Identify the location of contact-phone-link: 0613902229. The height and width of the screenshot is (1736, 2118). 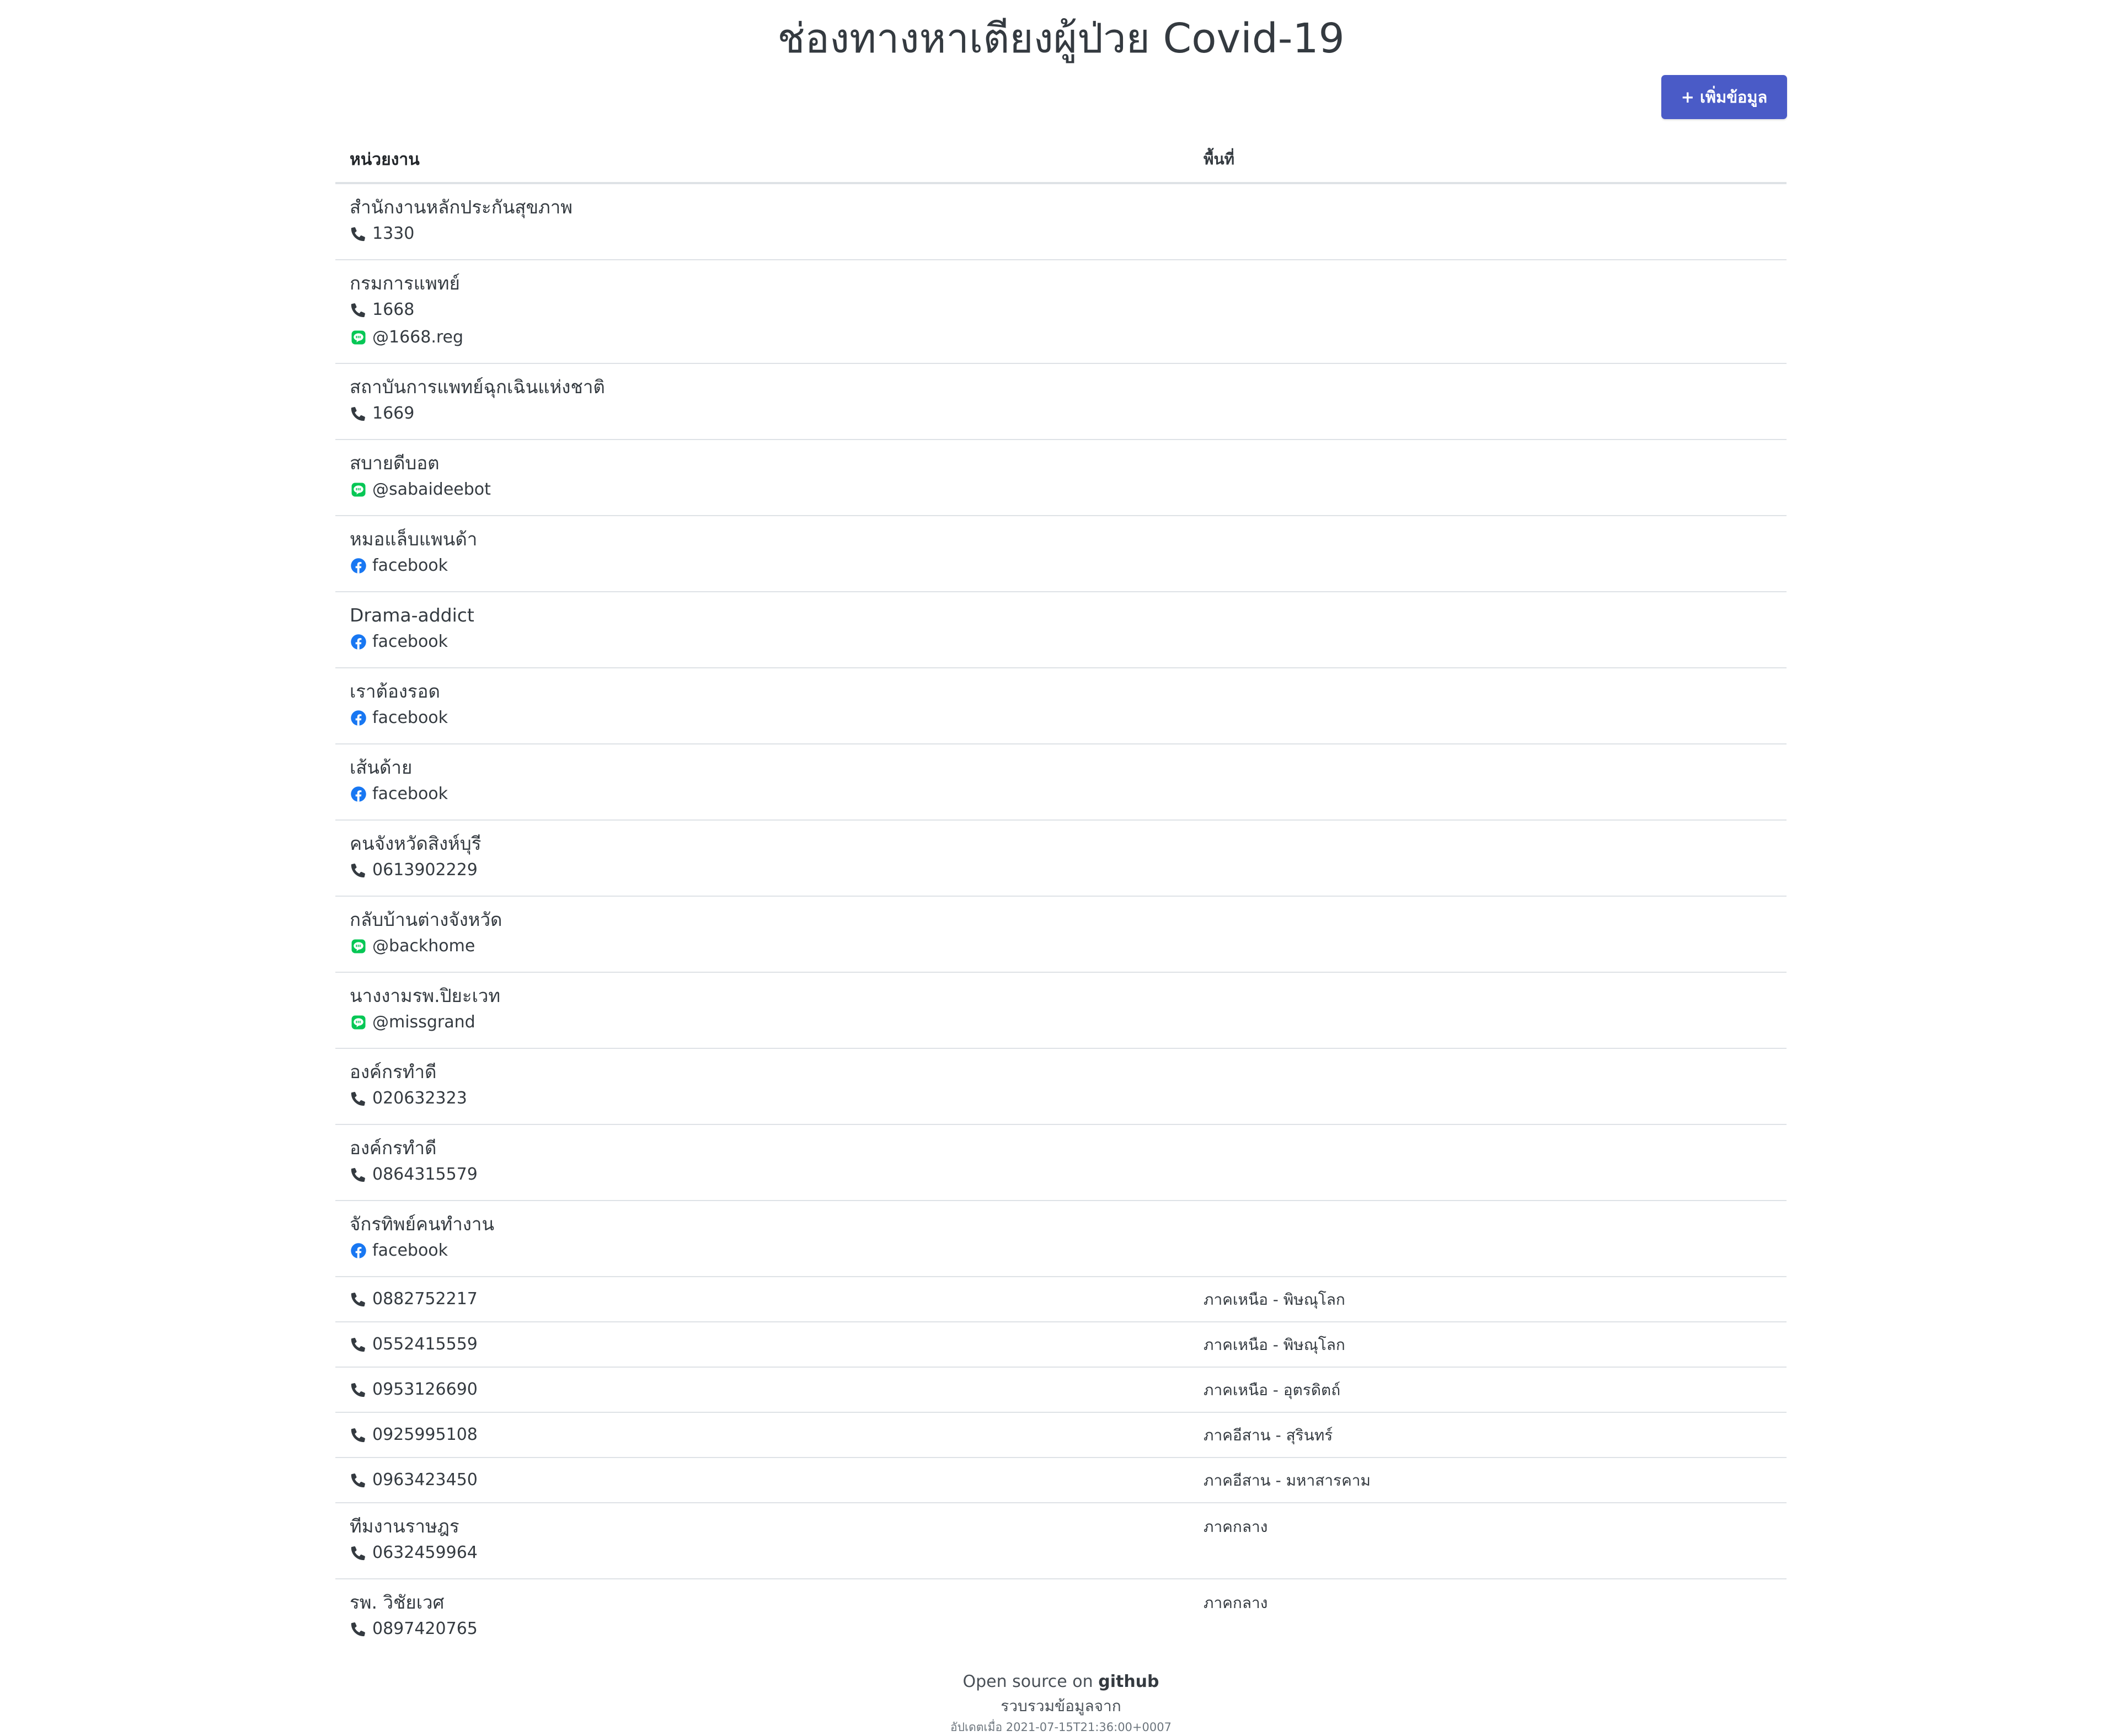
(414, 870).